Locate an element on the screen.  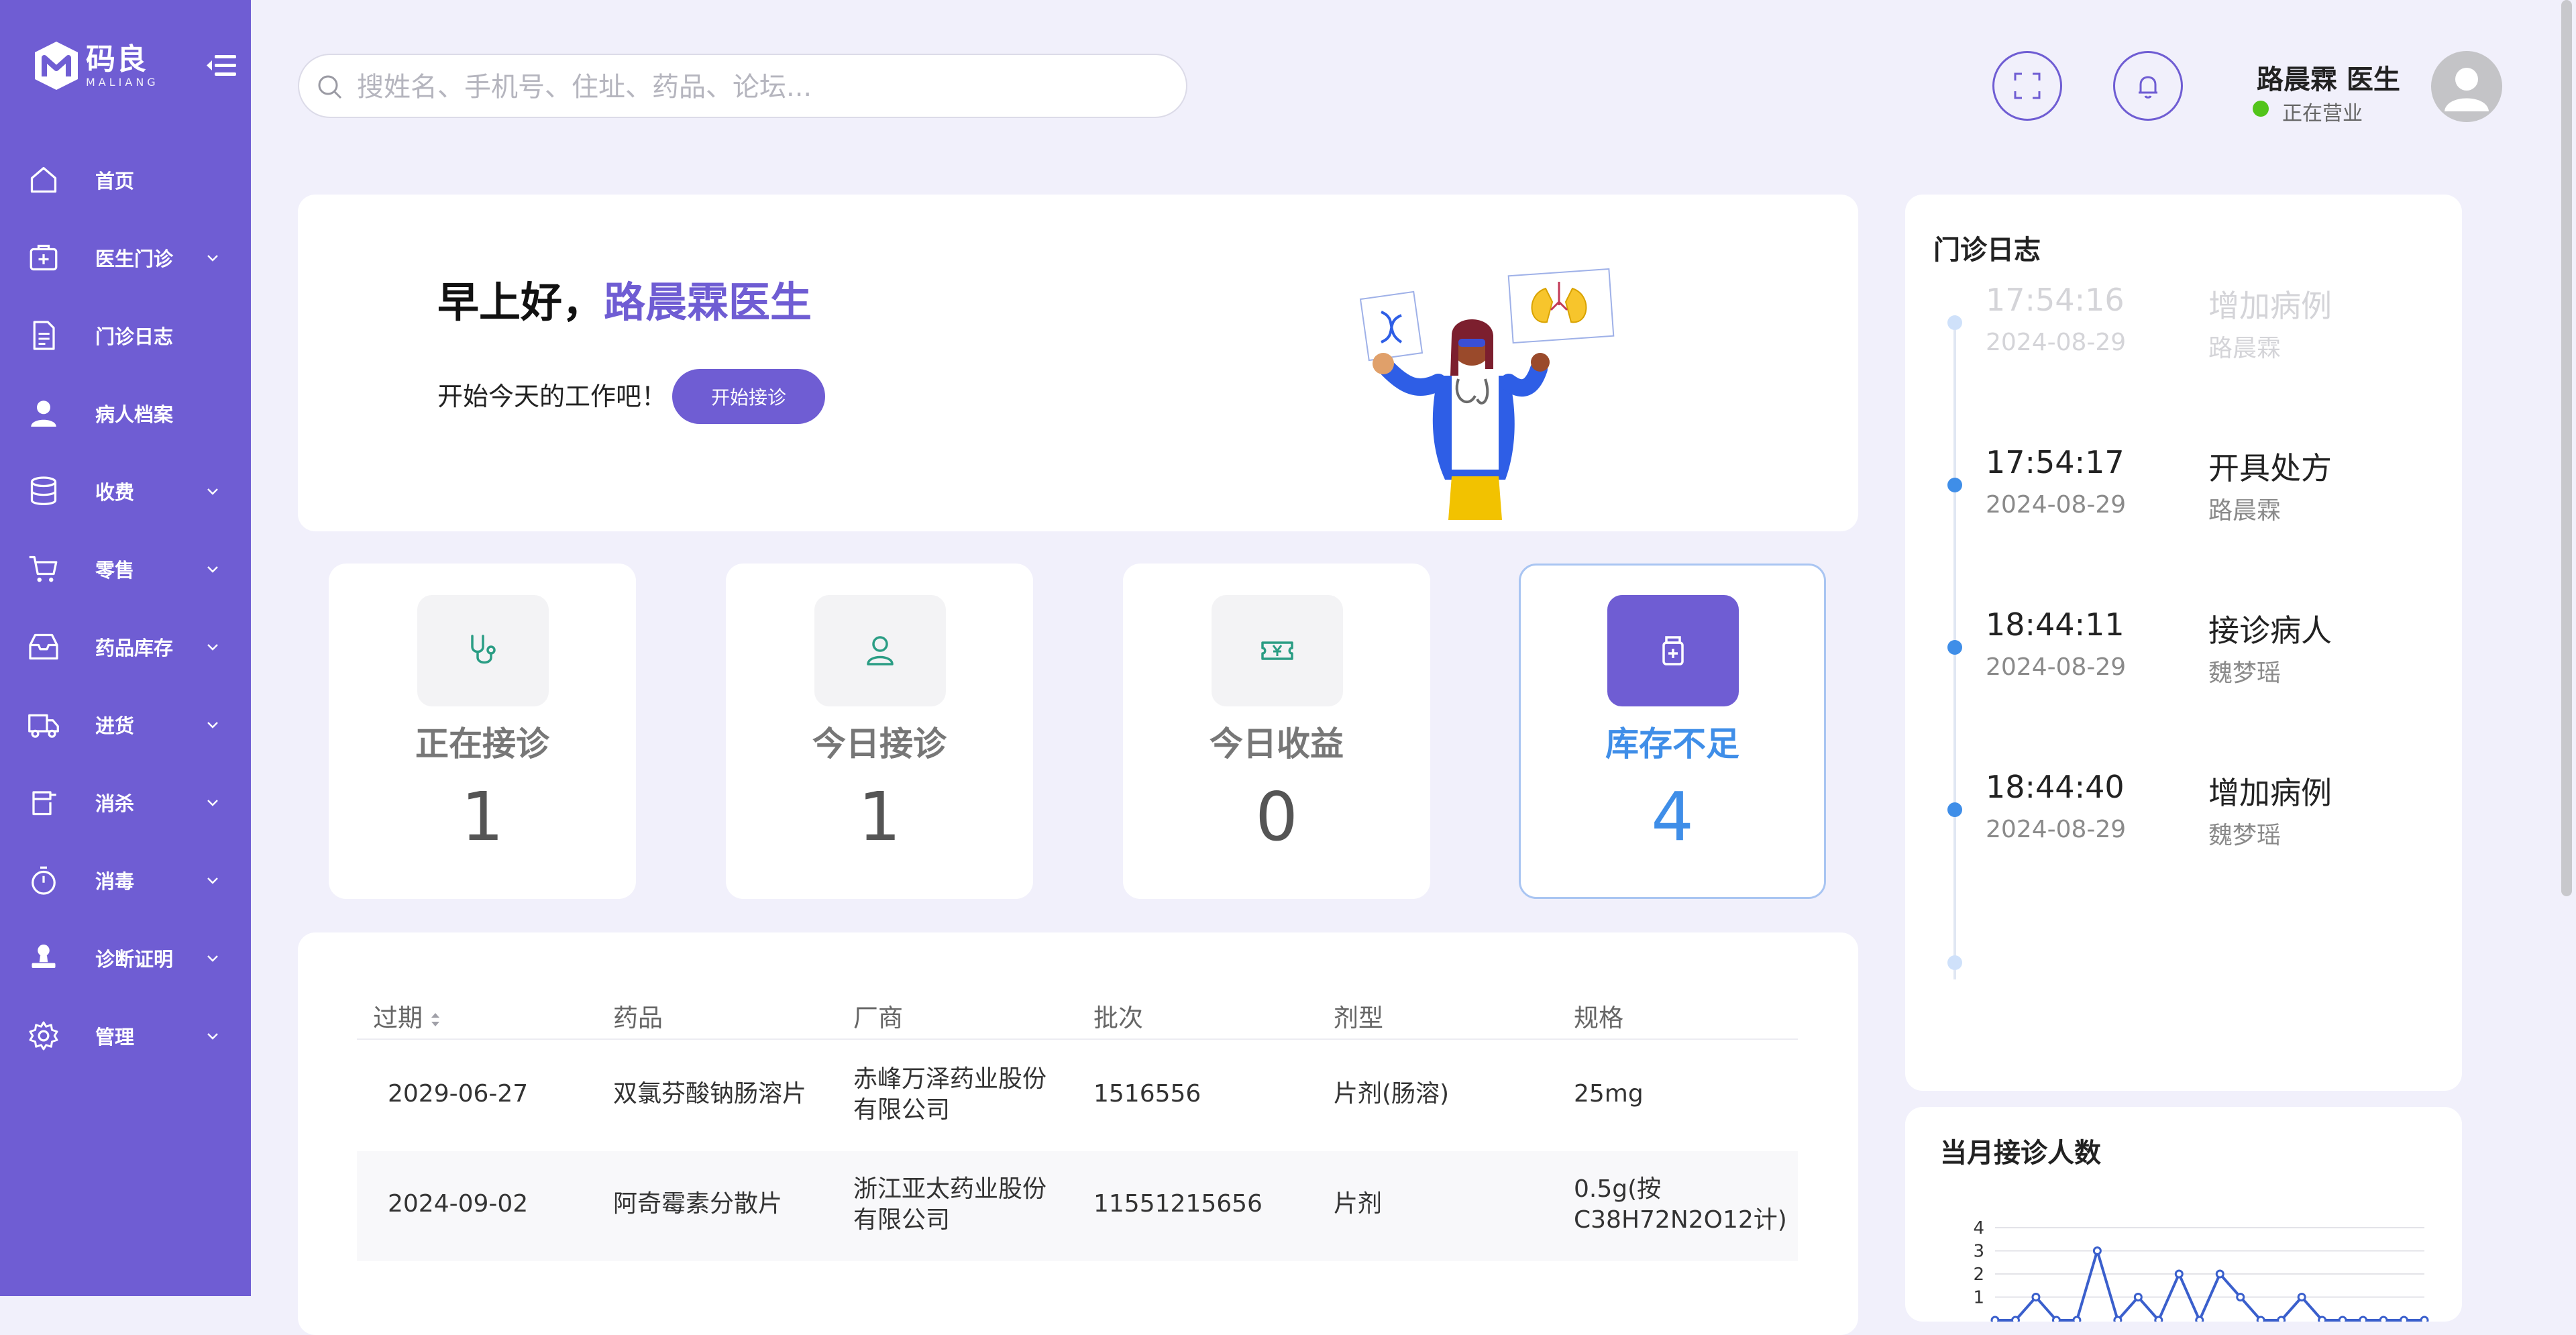
cell-batch: 1516556 is located at coordinates (1147, 1094).